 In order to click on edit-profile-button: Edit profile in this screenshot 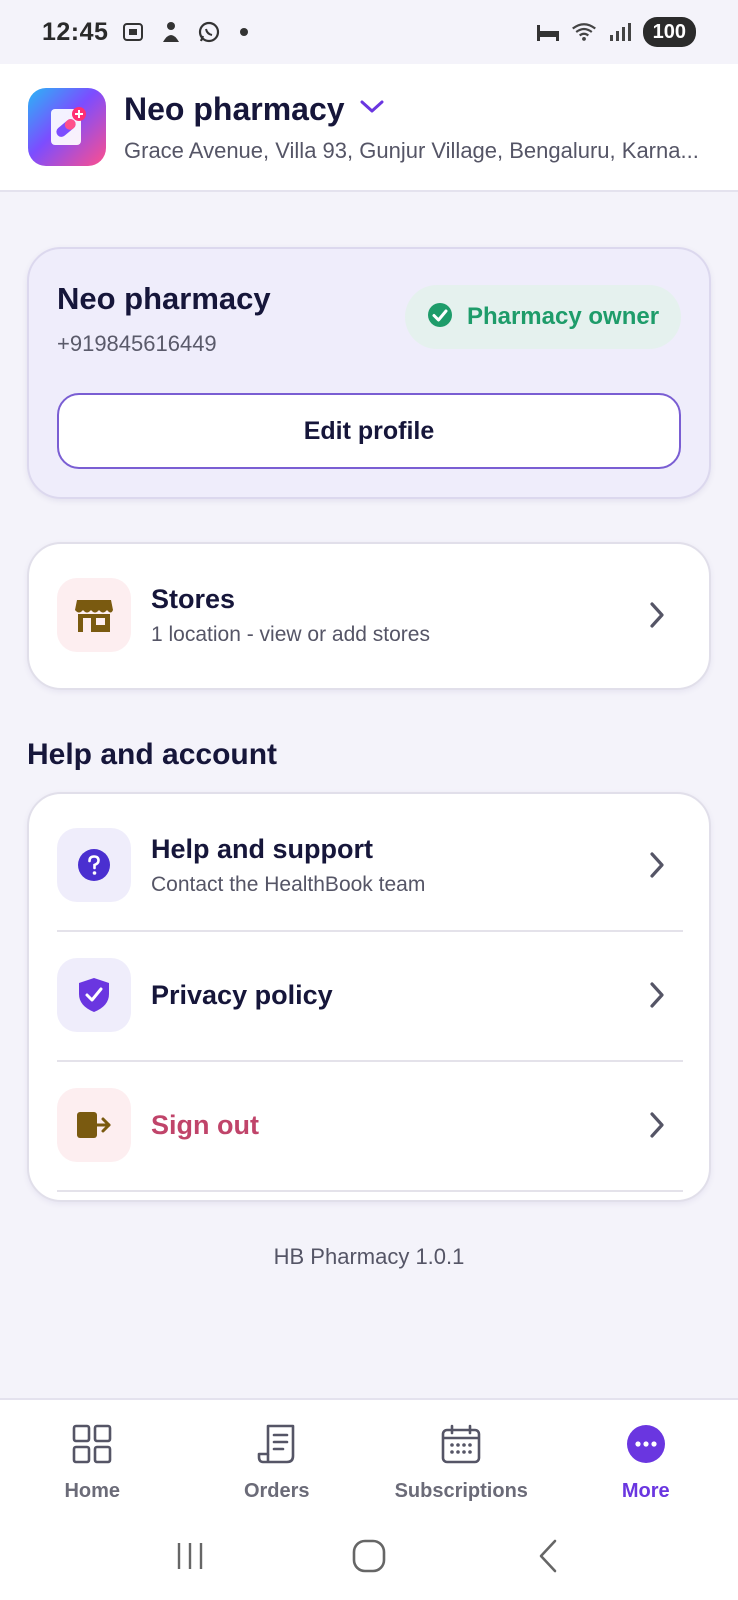, I will do `click(369, 431)`.